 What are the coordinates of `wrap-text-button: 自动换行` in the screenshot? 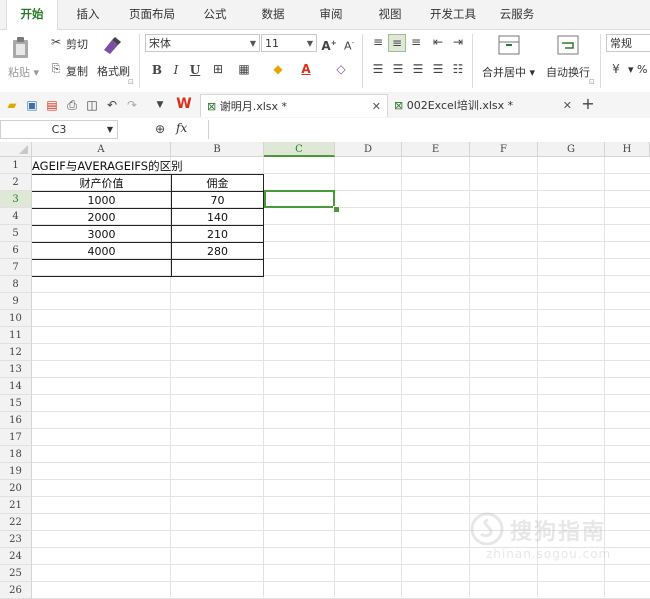 It's located at (568, 72).